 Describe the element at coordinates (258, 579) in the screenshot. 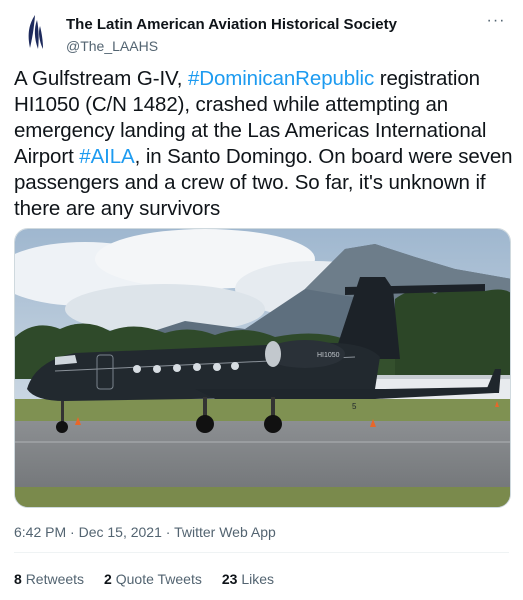

I see `likes-label: Likes` at that location.